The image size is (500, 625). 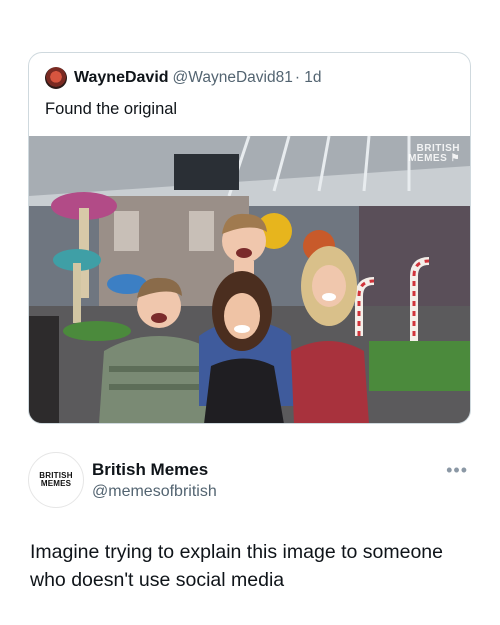 What do you see at coordinates (121, 78) in the screenshot?
I see `quoted-author-name: WayneDavid` at bounding box center [121, 78].